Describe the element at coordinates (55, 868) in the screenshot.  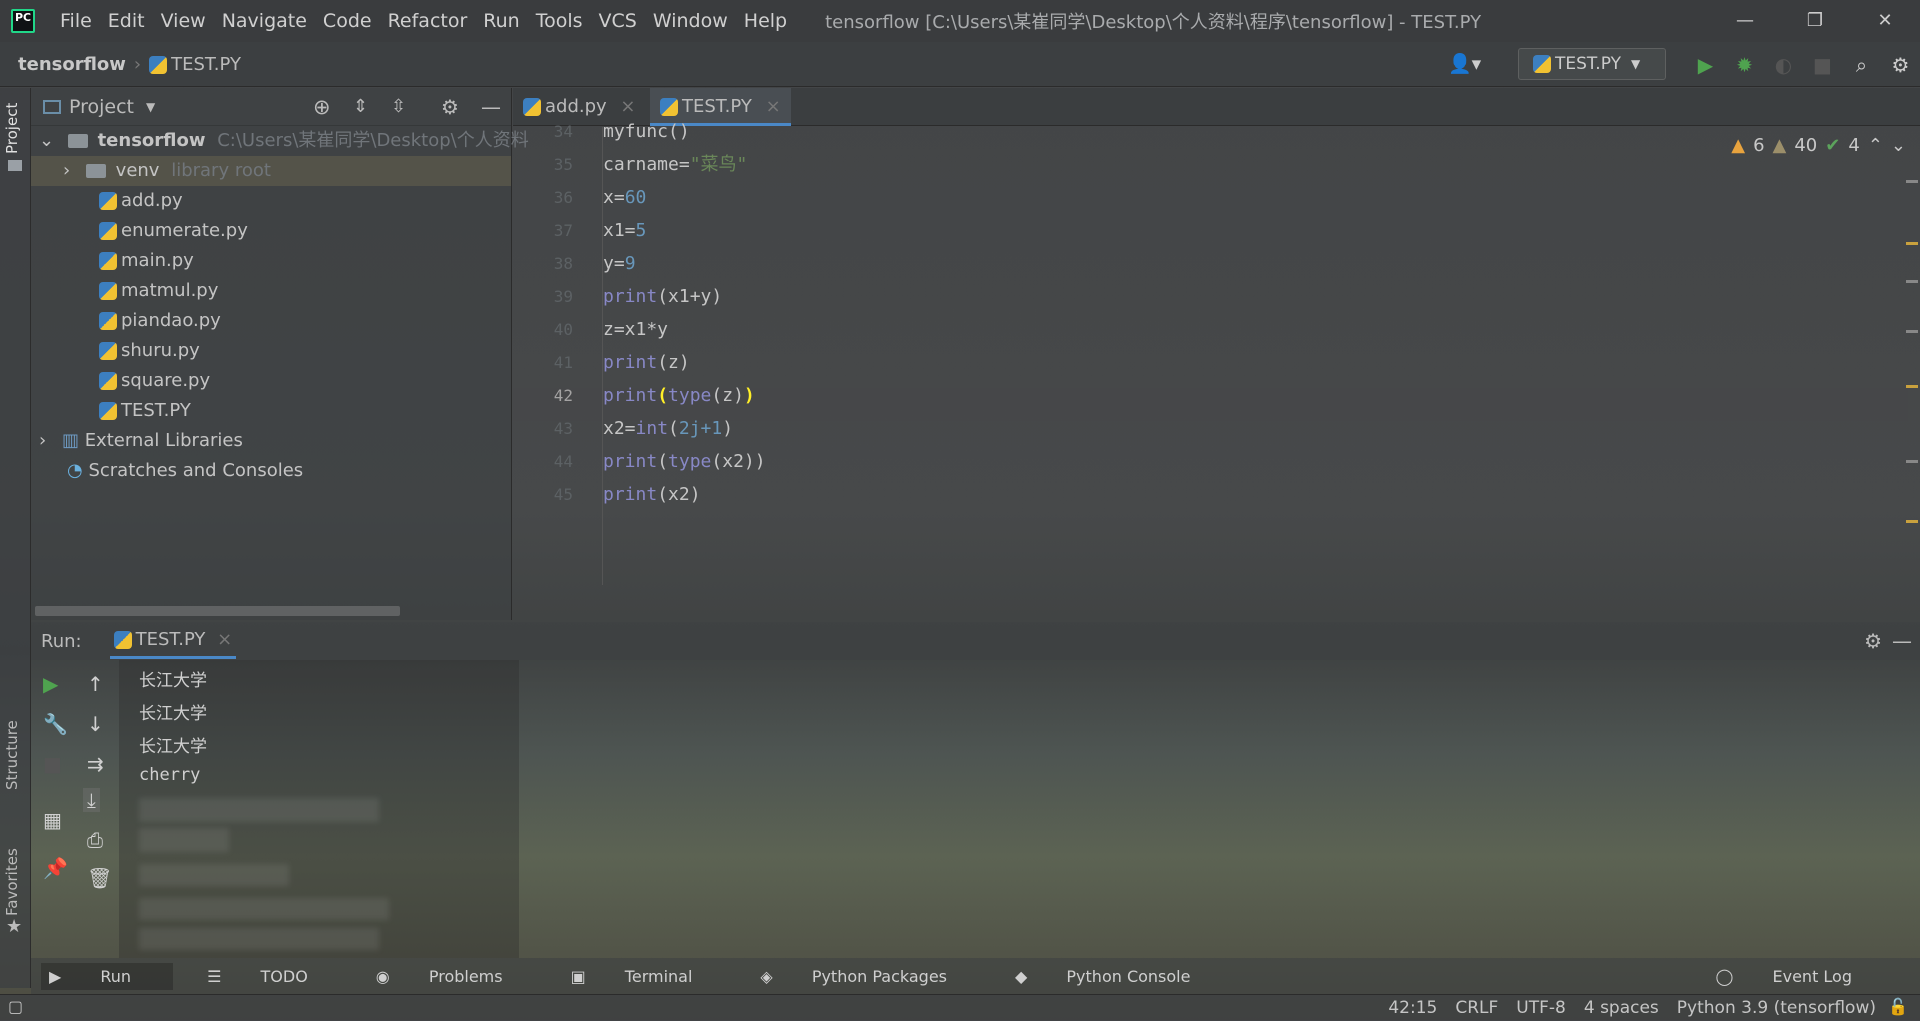
I see `pin-icon: 📌` at that location.